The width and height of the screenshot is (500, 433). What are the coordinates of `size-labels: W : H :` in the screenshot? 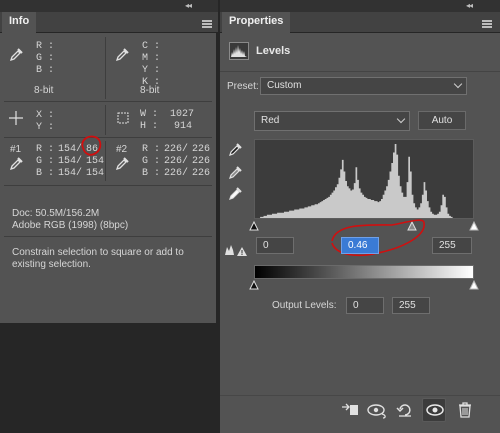 It's located at (149, 120).